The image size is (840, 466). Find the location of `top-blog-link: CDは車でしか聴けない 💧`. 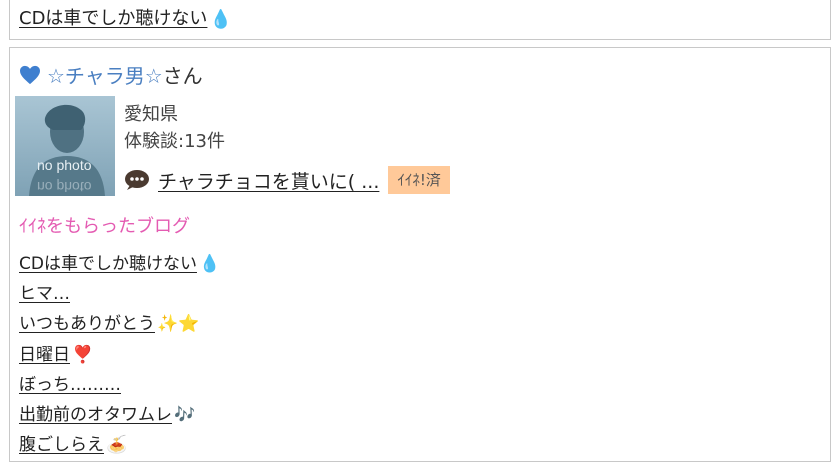

top-blog-link: CDは車でしか聴けない 💧 is located at coordinates (125, 17).